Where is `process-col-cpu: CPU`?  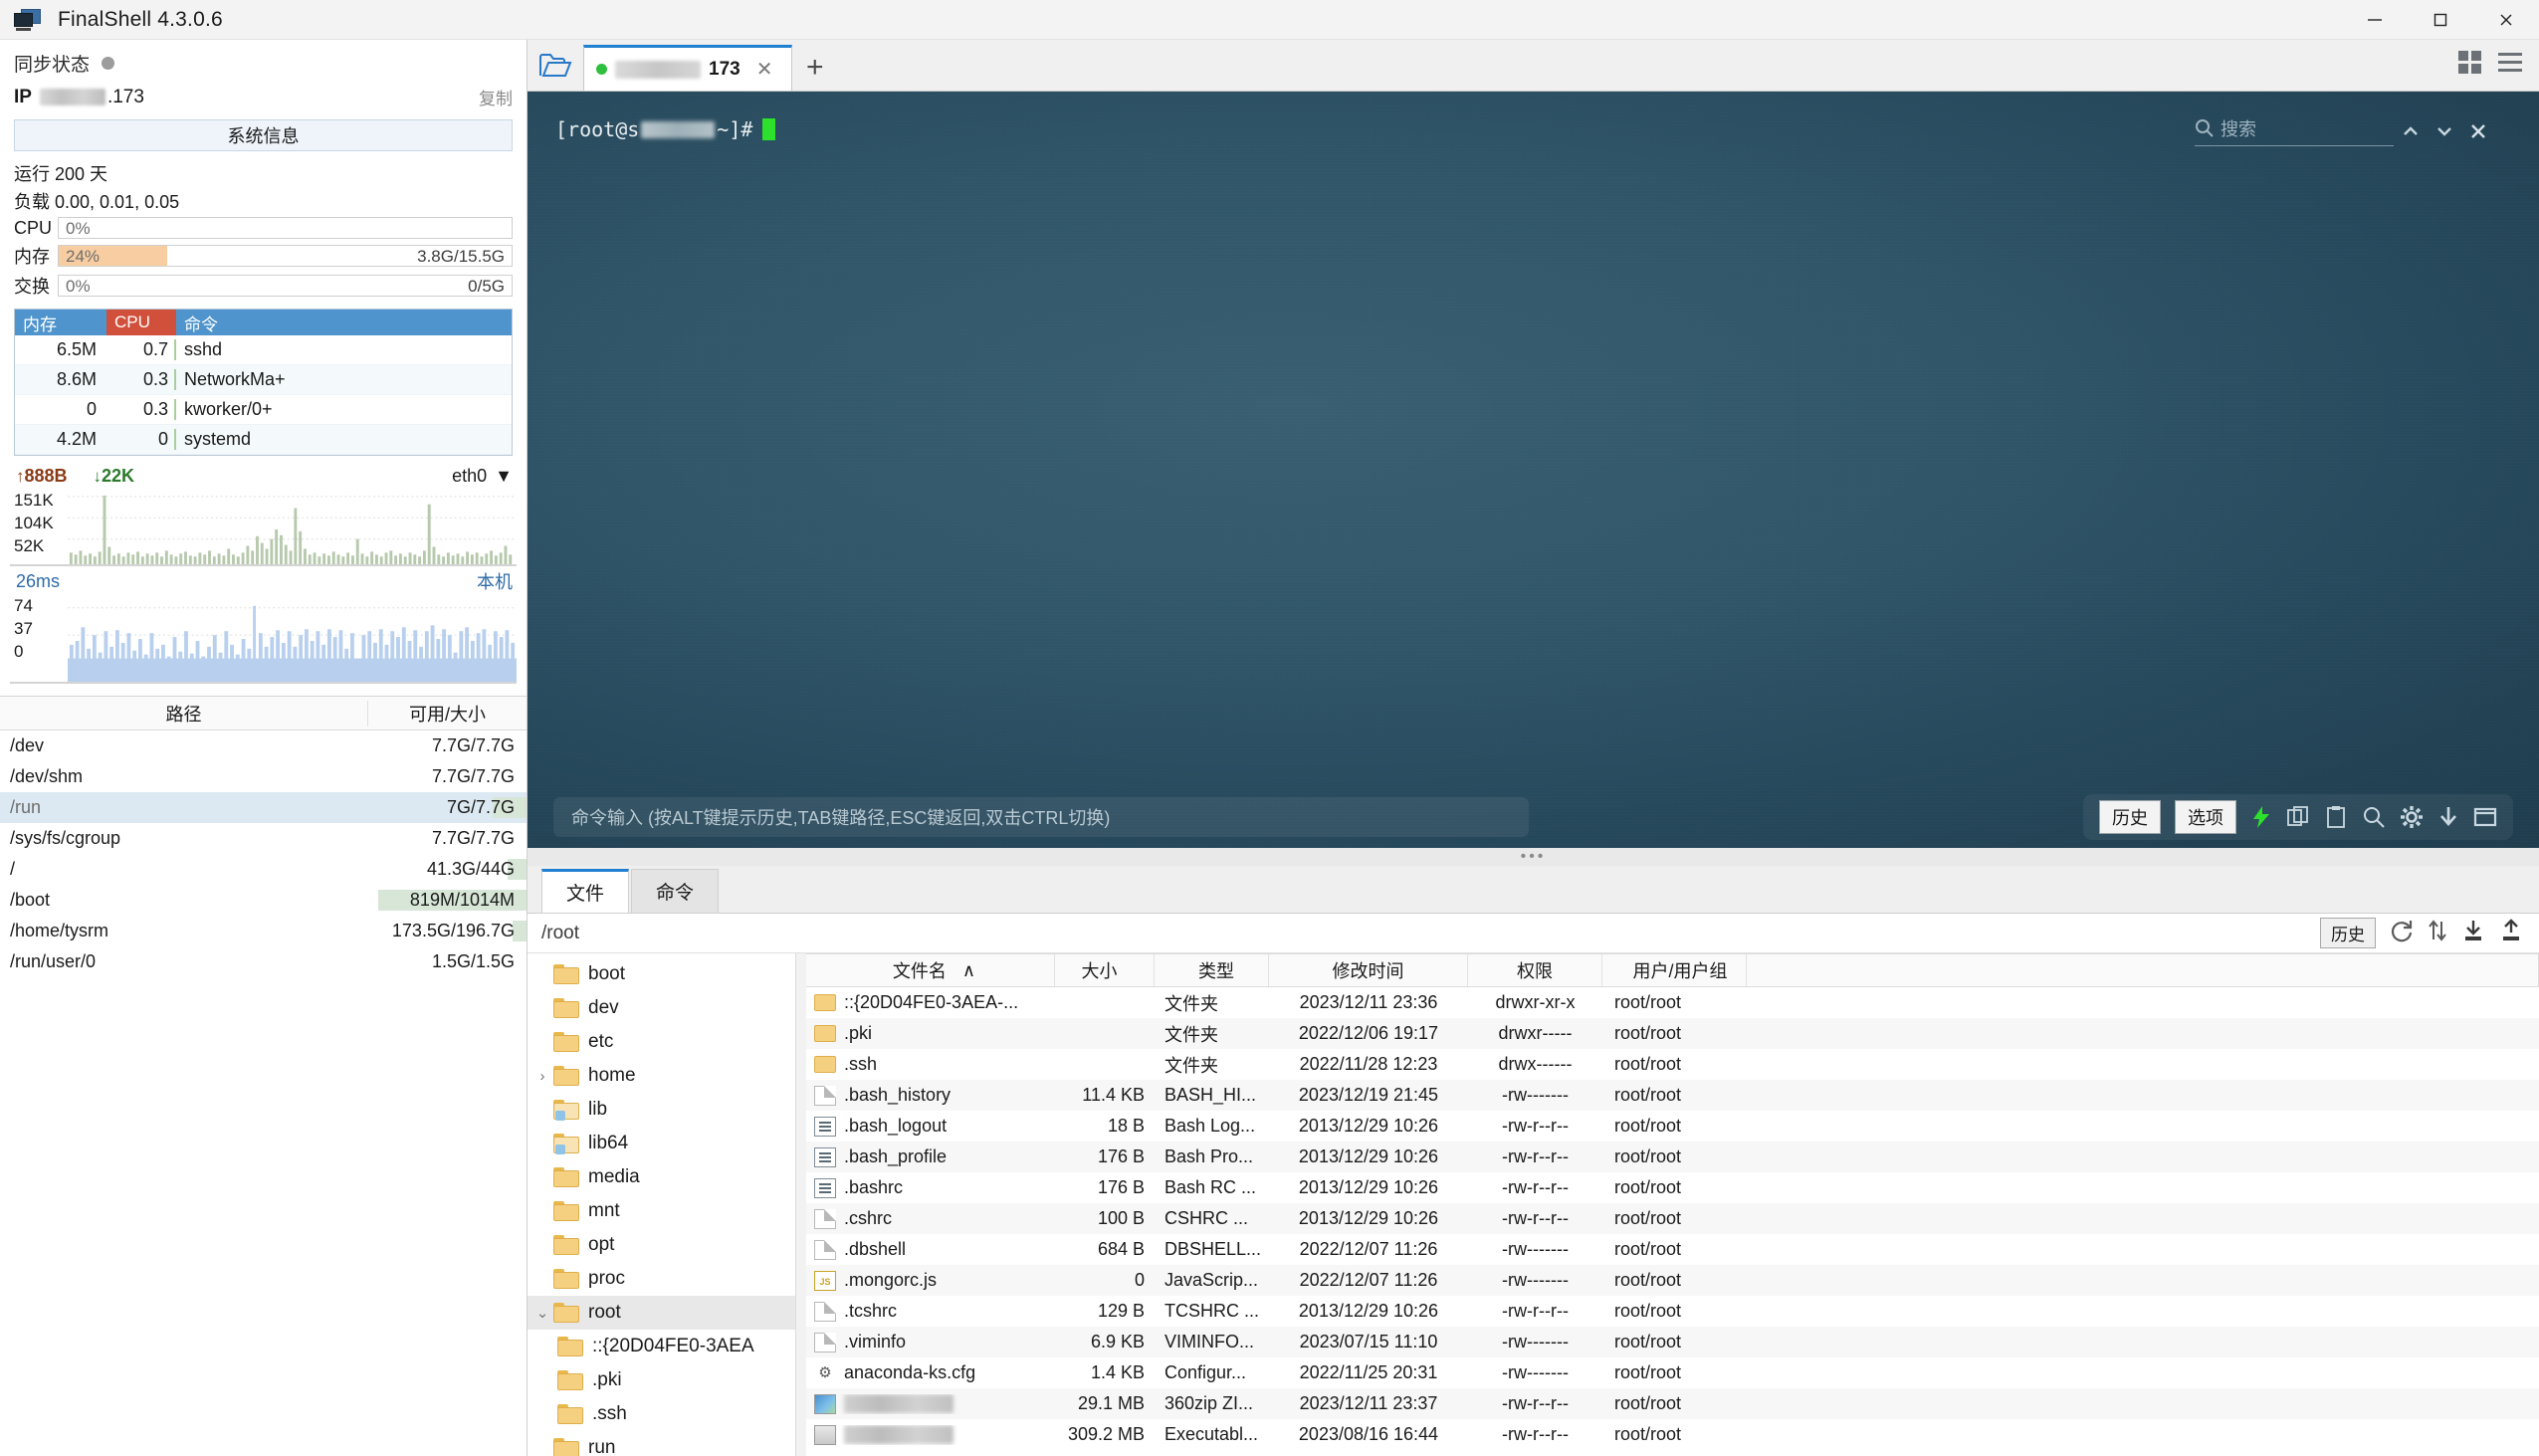
process-col-cpu: CPU is located at coordinates (141, 322).